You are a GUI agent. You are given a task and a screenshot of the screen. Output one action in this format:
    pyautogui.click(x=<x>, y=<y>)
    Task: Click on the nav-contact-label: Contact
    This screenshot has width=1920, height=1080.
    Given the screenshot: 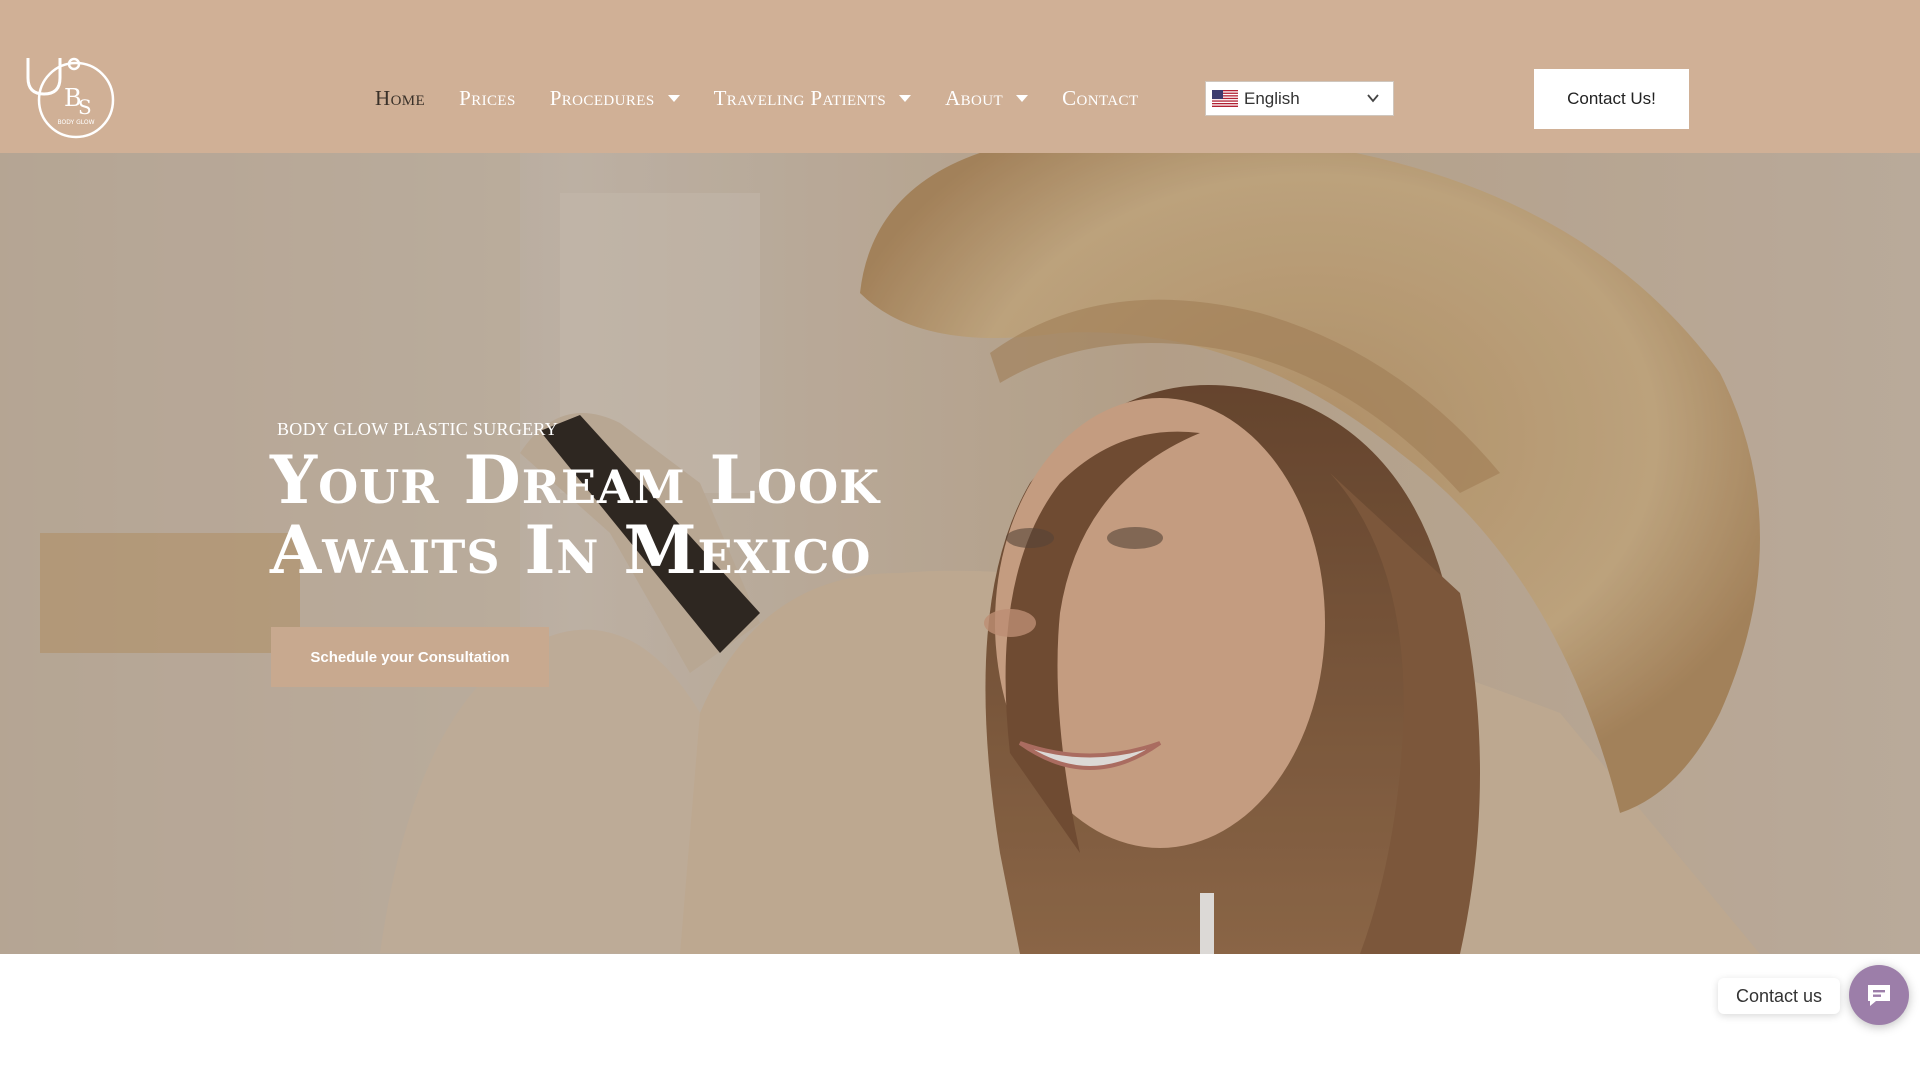 What is the action you would take?
    pyautogui.click(x=1100, y=97)
    